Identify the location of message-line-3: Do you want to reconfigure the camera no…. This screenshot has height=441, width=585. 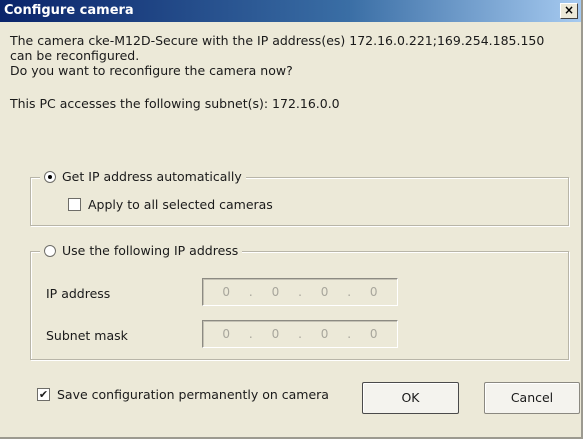
(151, 70).